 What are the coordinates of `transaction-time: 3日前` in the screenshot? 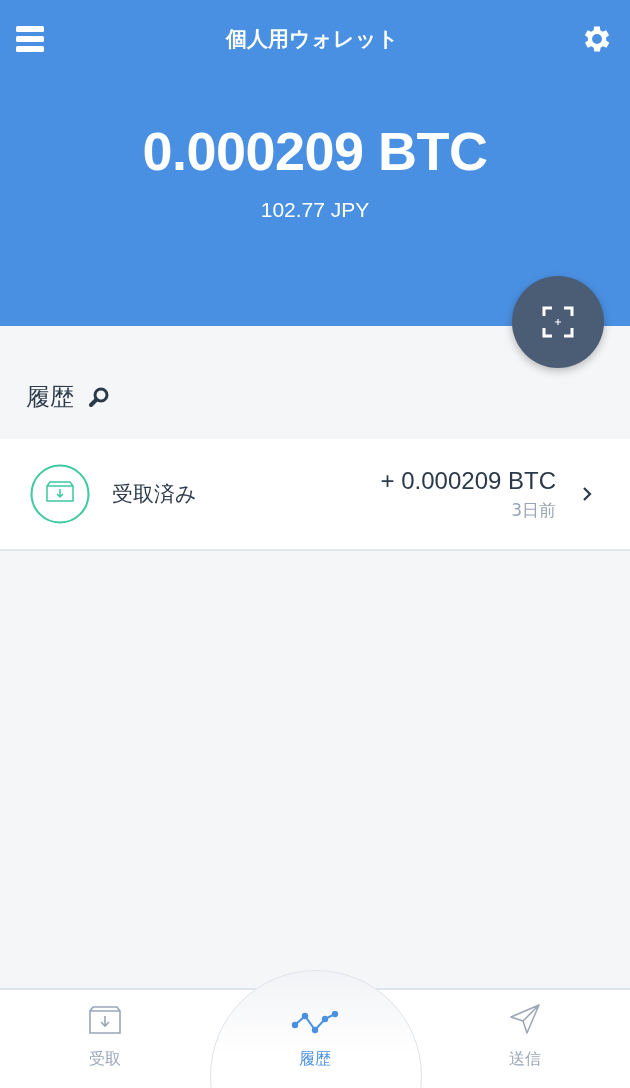 It's located at (533, 510).